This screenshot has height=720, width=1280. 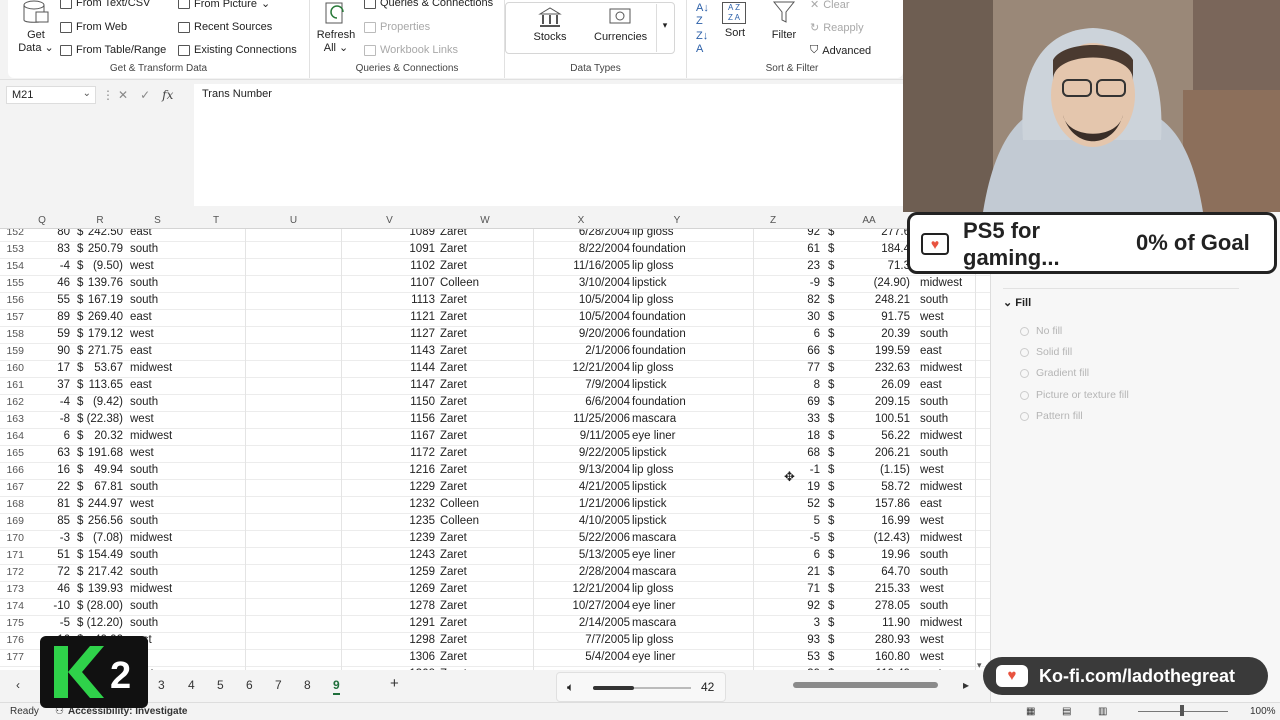 What do you see at coordinates (872, 334) in the screenshot?
I see `cell-aa: 20.39` at bounding box center [872, 334].